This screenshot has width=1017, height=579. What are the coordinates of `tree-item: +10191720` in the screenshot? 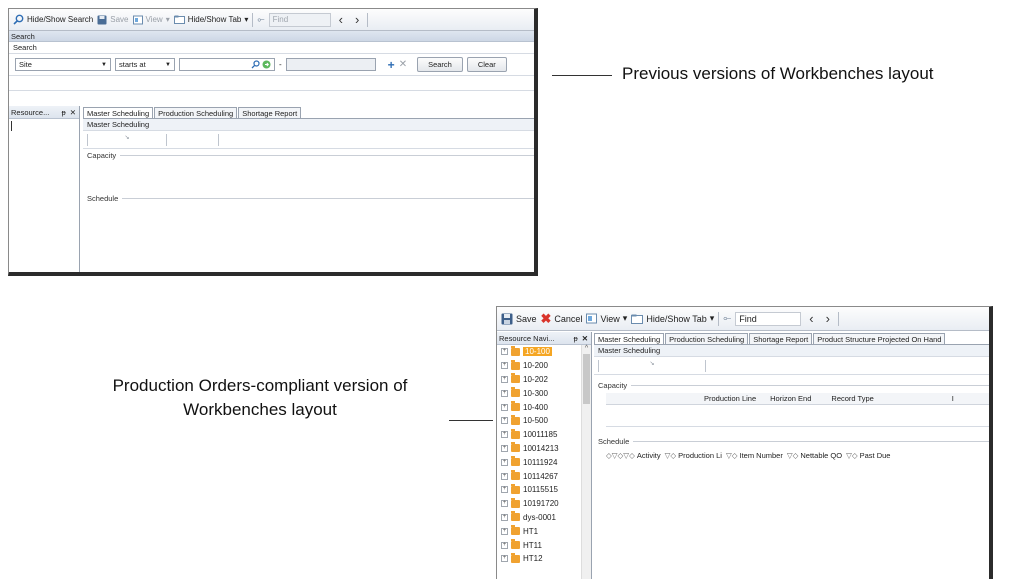 It's located at (544, 504).